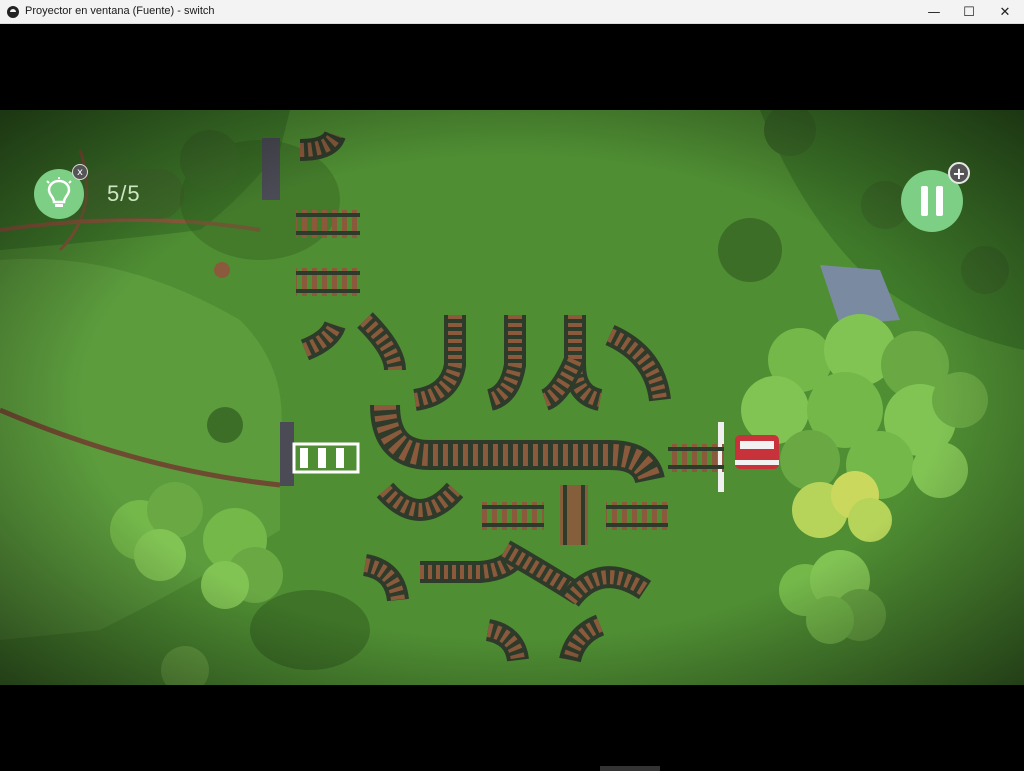  What do you see at coordinates (630, 768) in the screenshot?
I see `taskbar-edge` at bounding box center [630, 768].